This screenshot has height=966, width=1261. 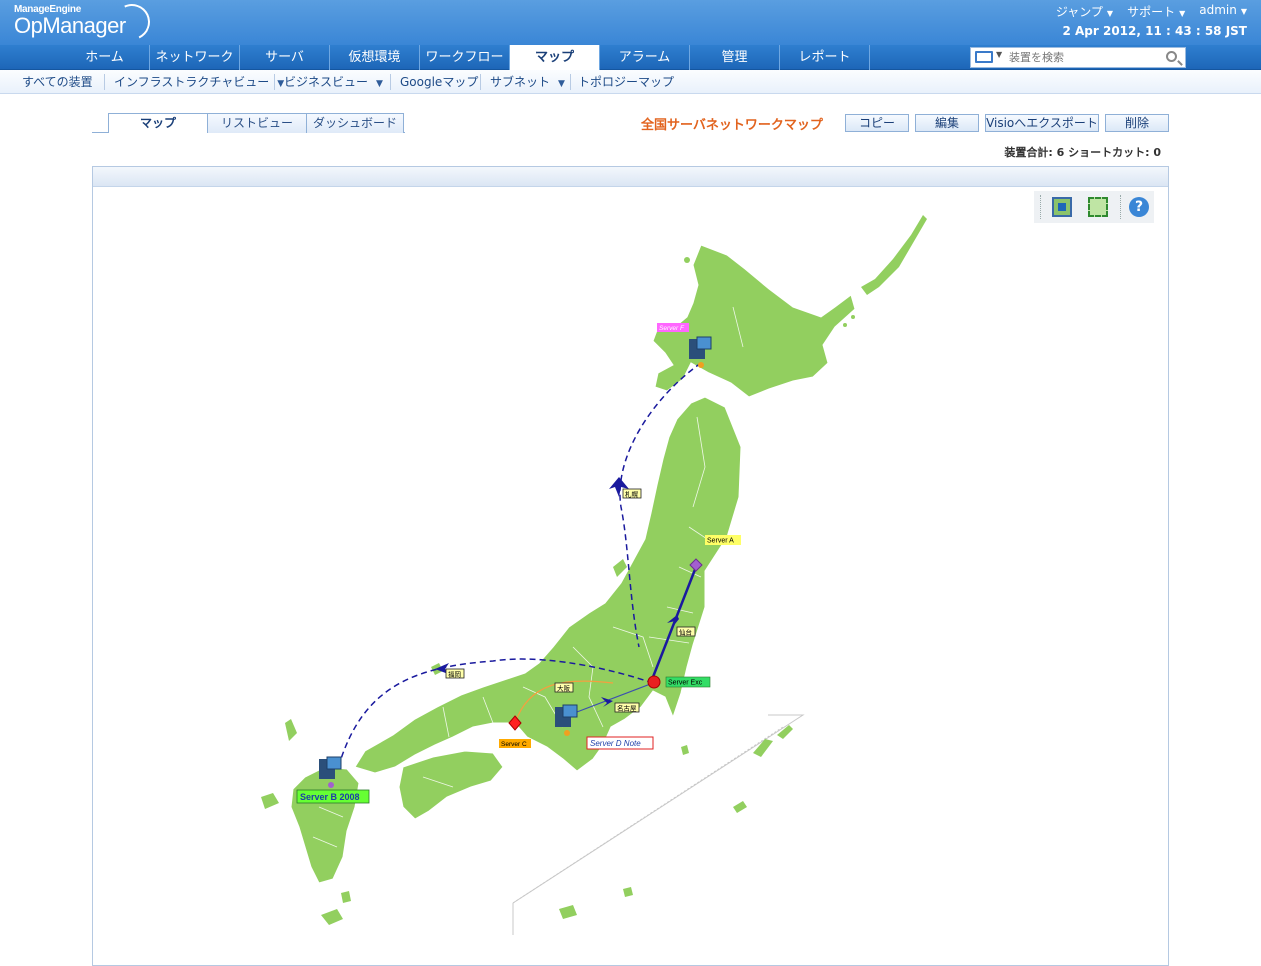 I want to click on link-label-sapporo: 札幌, so click(x=632, y=494).